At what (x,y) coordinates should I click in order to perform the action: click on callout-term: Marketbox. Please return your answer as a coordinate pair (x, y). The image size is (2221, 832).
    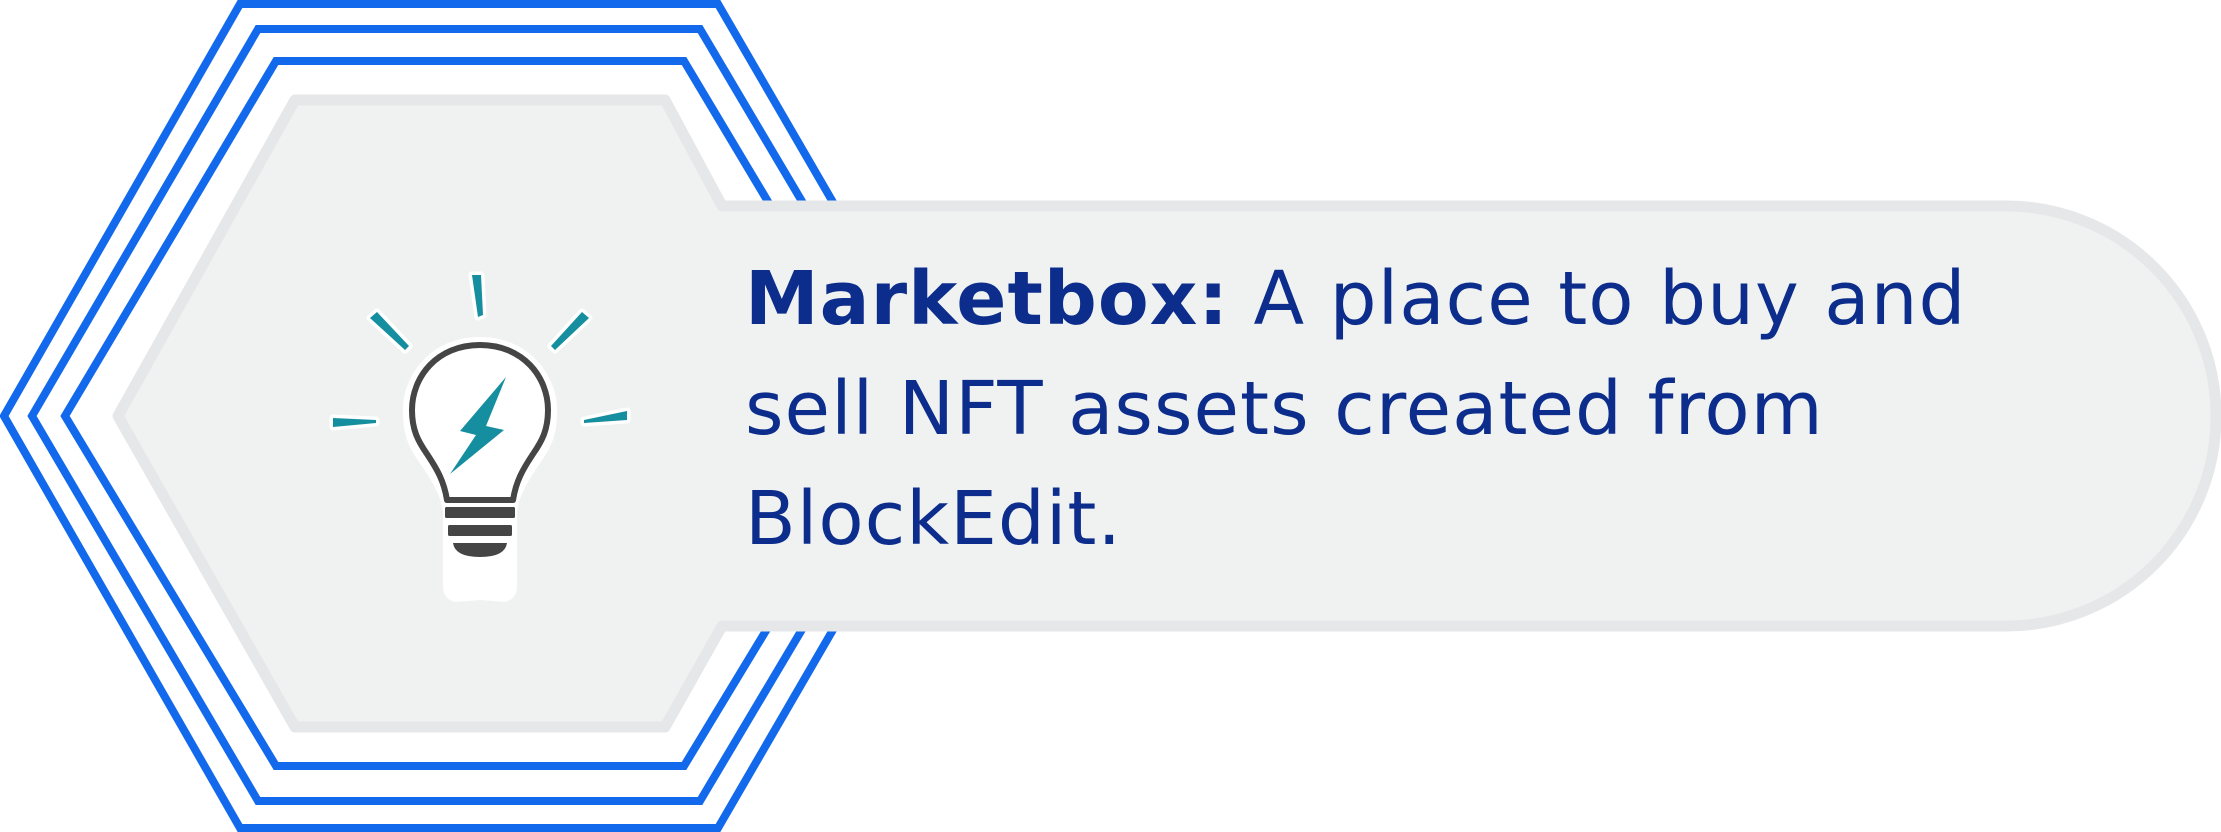
    Looking at the image, I should click on (972, 299).